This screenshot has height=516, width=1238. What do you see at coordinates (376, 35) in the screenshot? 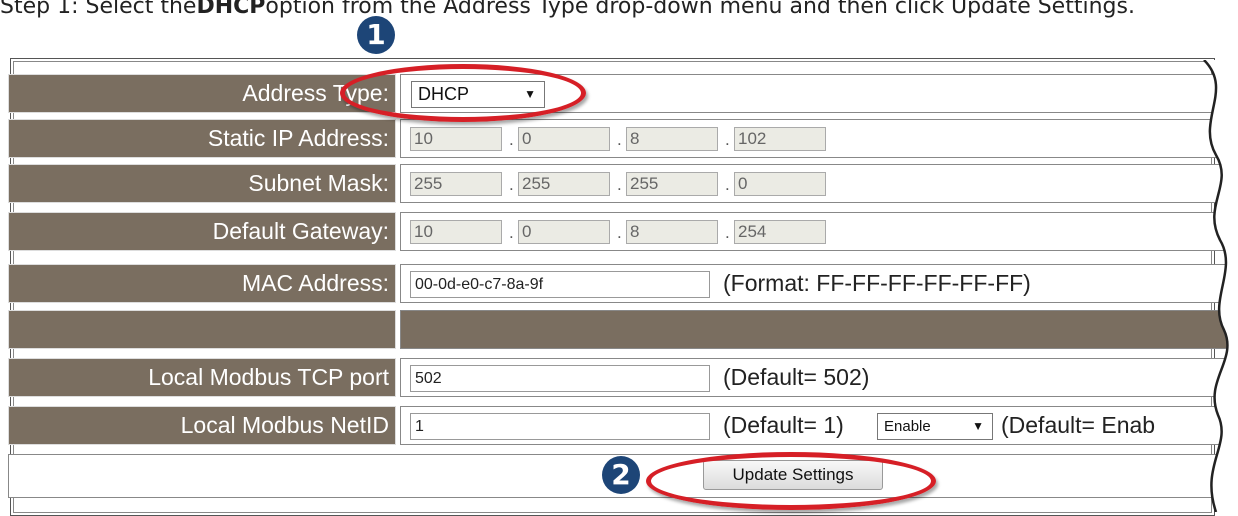
I see `step-marker-1: 1` at bounding box center [376, 35].